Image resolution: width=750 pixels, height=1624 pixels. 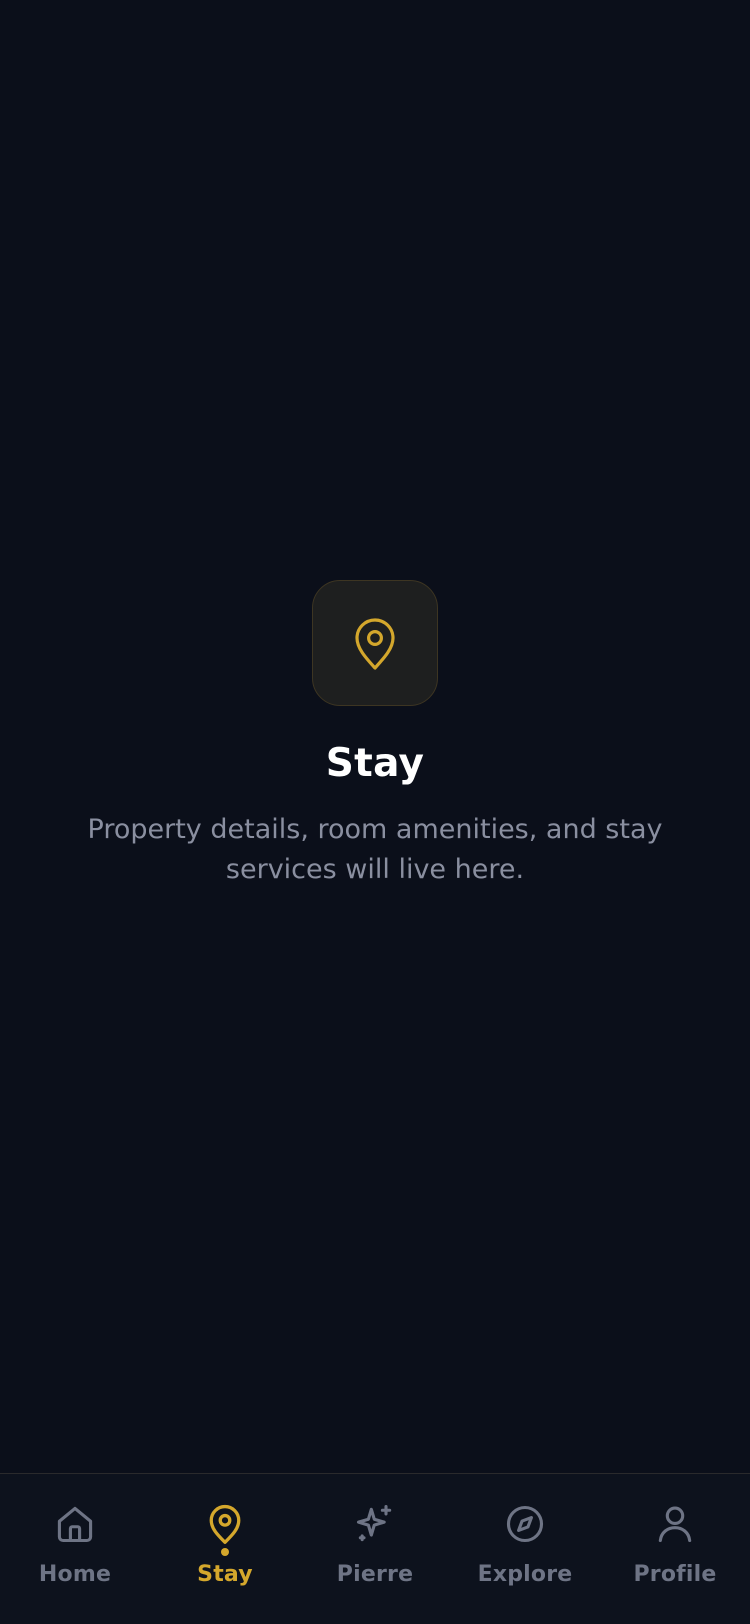 I want to click on bottom-tab-bar: Home Stay Pierre Explore Profile, so click(x=375, y=1548).